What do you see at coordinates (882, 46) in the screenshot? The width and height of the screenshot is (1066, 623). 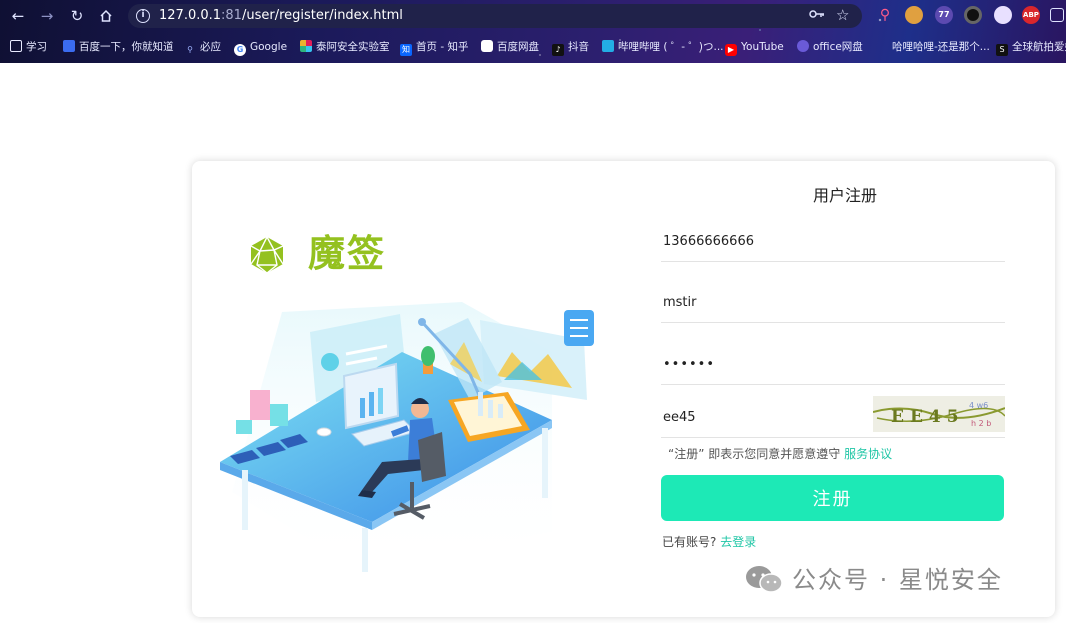 I see `hali-icon` at bounding box center [882, 46].